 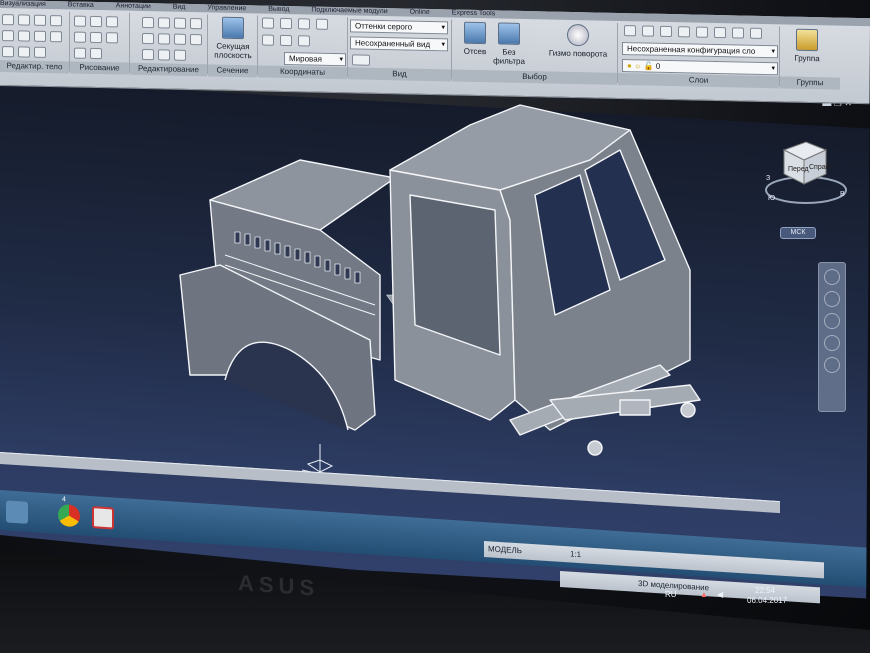 I want to click on ucs-world-select: Мировая ▾, so click(x=315, y=59).